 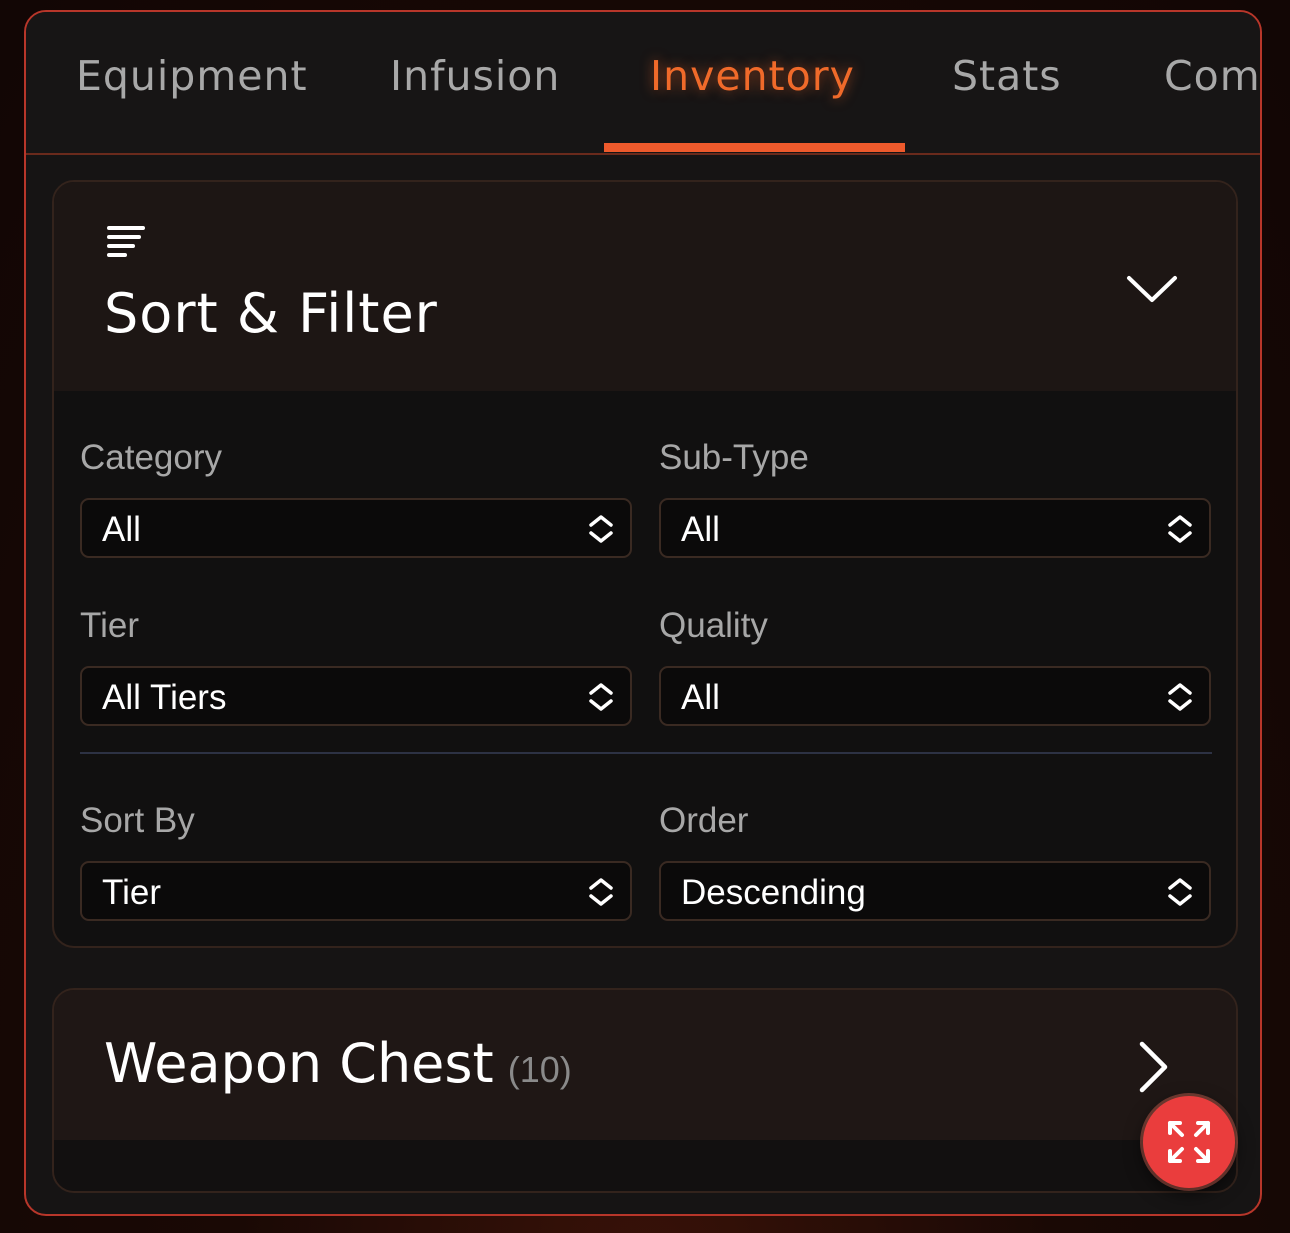 I want to click on order-value: Descending, so click(x=773, y=892).